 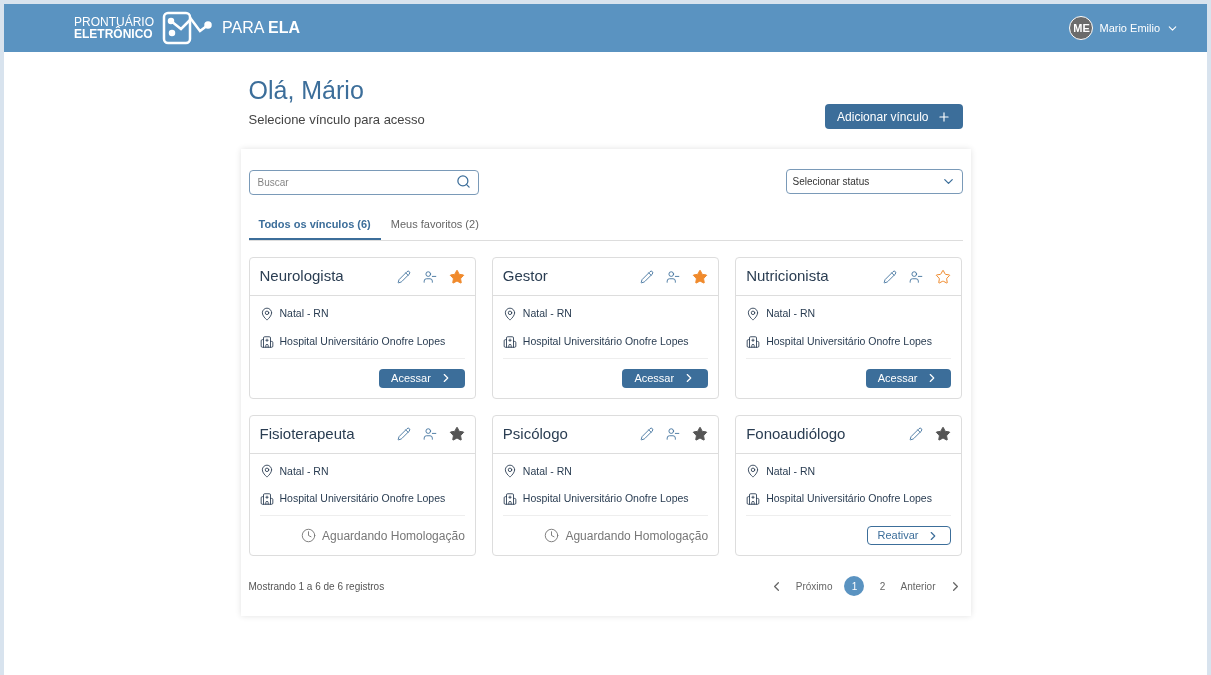 What do you see at coordinates (314, 225) in the screenshot?
I see `tab: Todos os vínculos (6)` at bounding box center [314, 225].